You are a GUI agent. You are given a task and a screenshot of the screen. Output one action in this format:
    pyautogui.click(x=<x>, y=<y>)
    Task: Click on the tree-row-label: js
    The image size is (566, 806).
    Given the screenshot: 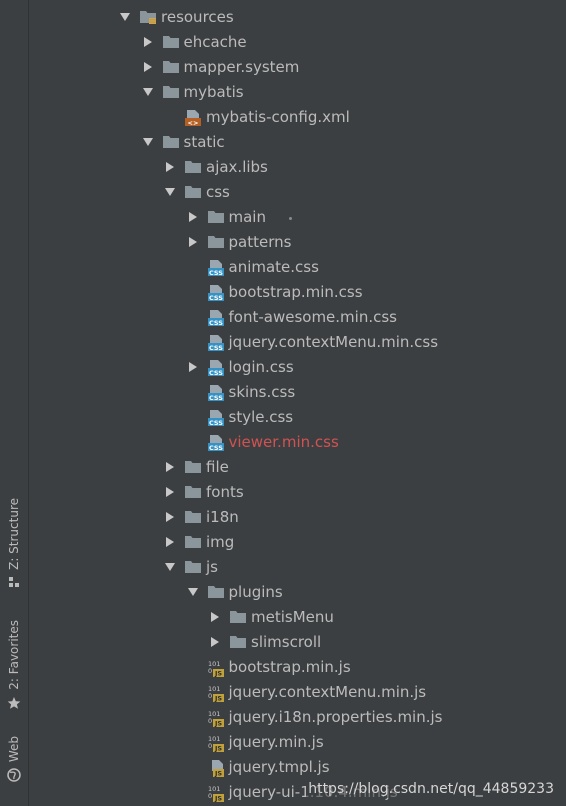 What is the action you would take?
    pyautogui.click(x=212, y=566)
    